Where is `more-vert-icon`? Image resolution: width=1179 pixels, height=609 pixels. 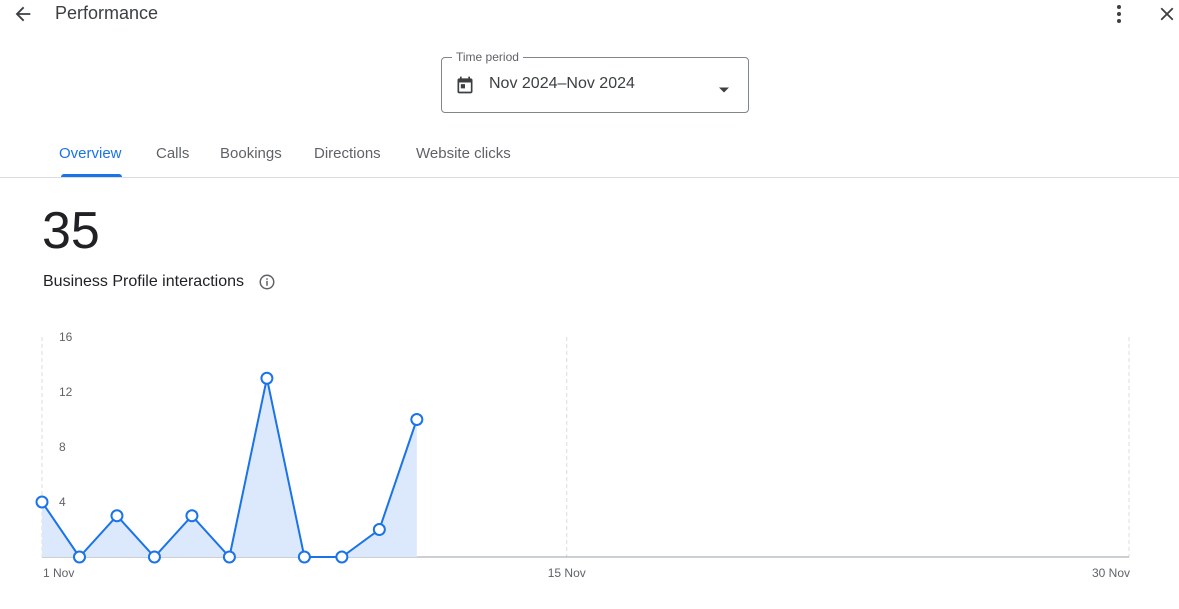 more-vert-icon is located at coordinates (1119, 14).